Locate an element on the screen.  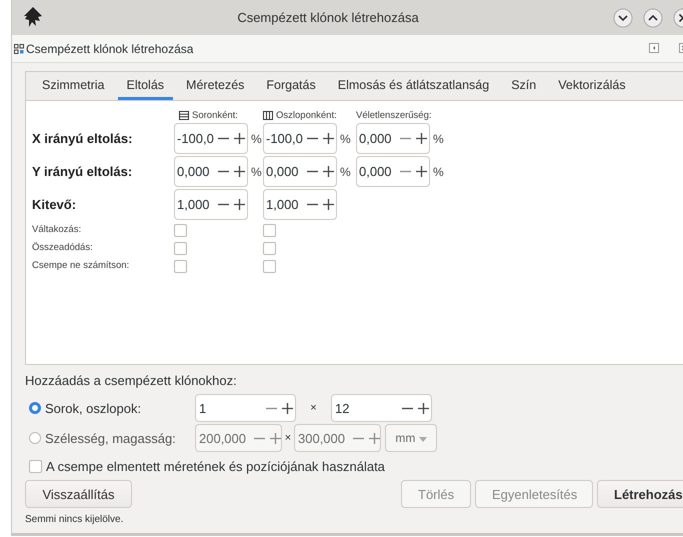
row-label: Csempe ne számítson: is located at coordinates (81, 266).